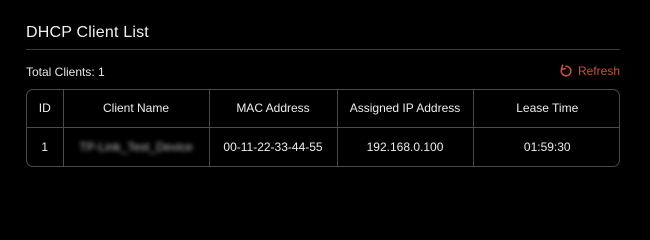  I want to click on refresh-icon, so click(566, 71).